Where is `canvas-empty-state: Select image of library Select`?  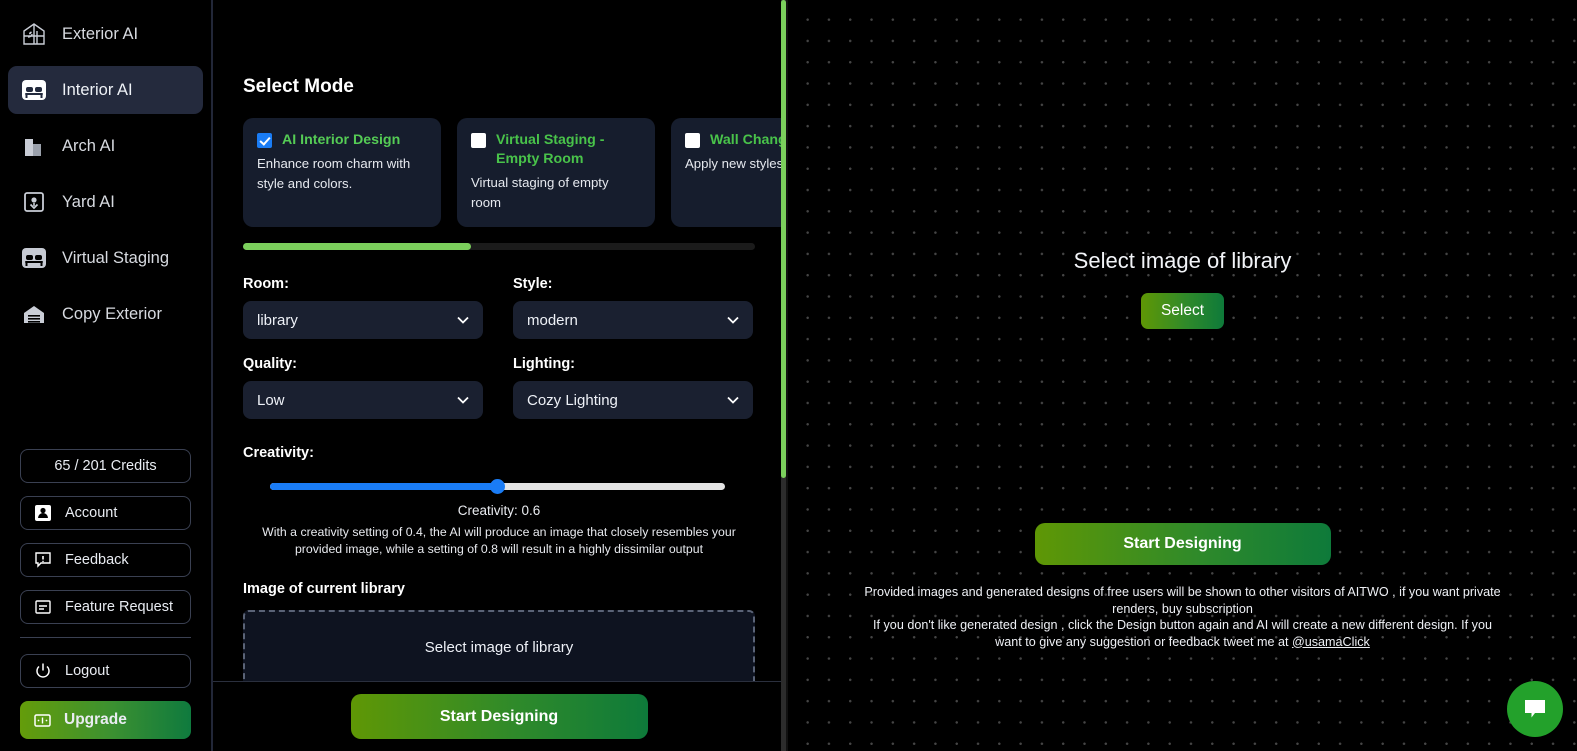
canvas-empty-state: Select image of library Select is located at coordinates (1182, 288).